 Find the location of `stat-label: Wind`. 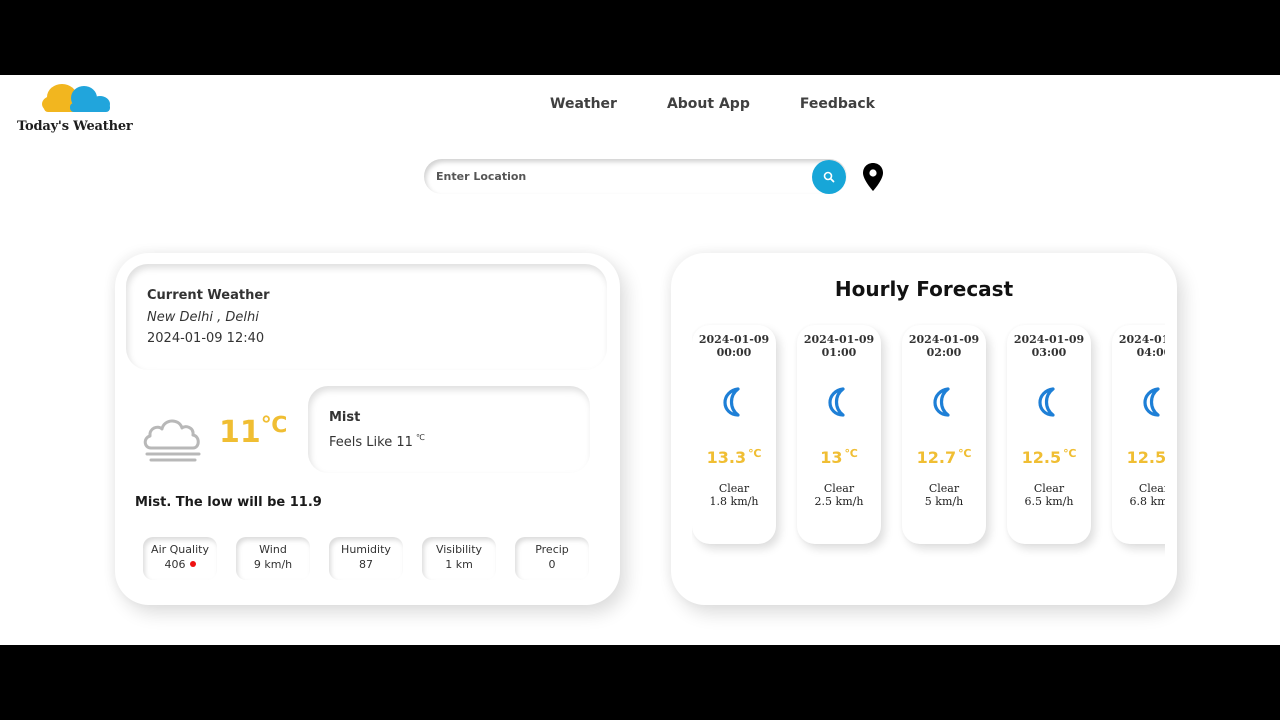

stat-label: Wind is located at coordinates (273, 549).